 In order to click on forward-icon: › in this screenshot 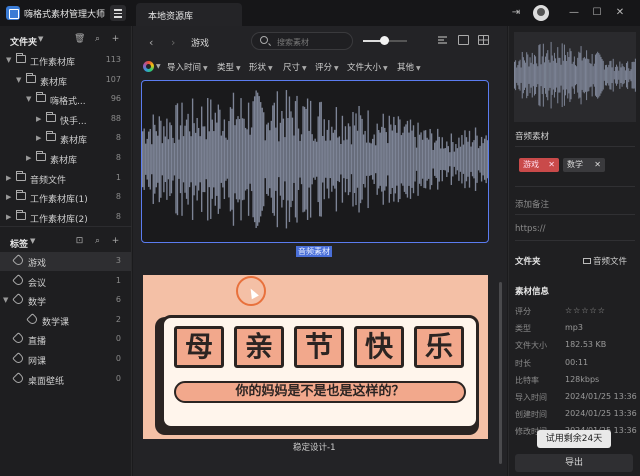, I will do `click(173, 42)`.